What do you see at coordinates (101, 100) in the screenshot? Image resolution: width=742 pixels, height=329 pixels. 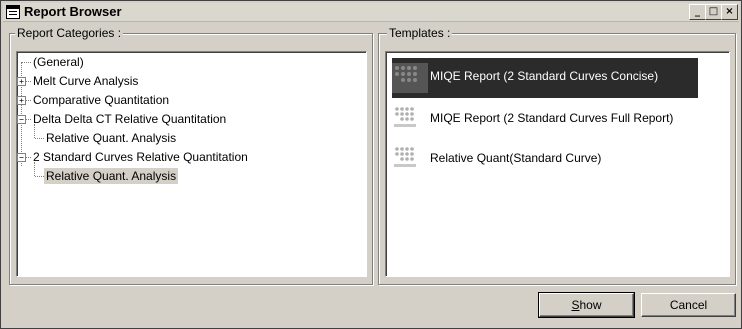 I see `tree-item-comparative-quantitation: Comparative Quantitation` at bounding box center [101, 100].